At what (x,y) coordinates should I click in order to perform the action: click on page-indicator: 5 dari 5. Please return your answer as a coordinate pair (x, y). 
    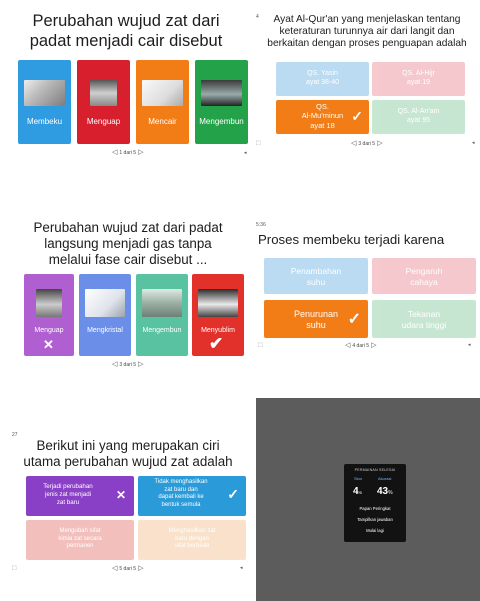
    Looking at the image, I should click on (128, 568).